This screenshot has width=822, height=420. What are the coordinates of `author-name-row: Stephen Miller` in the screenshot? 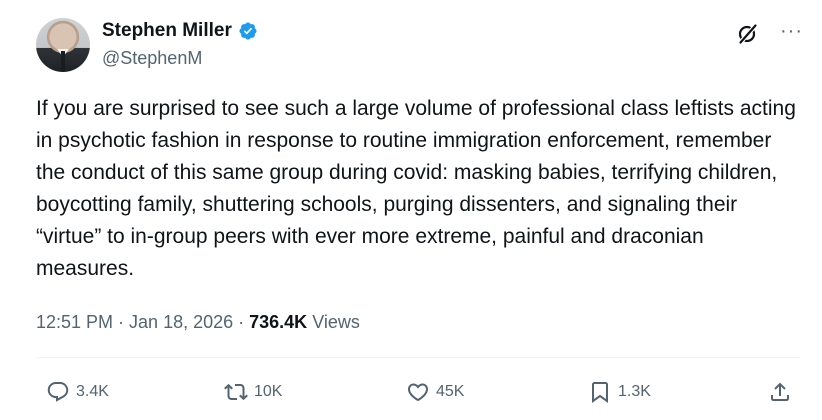 It's located at (180, 31).